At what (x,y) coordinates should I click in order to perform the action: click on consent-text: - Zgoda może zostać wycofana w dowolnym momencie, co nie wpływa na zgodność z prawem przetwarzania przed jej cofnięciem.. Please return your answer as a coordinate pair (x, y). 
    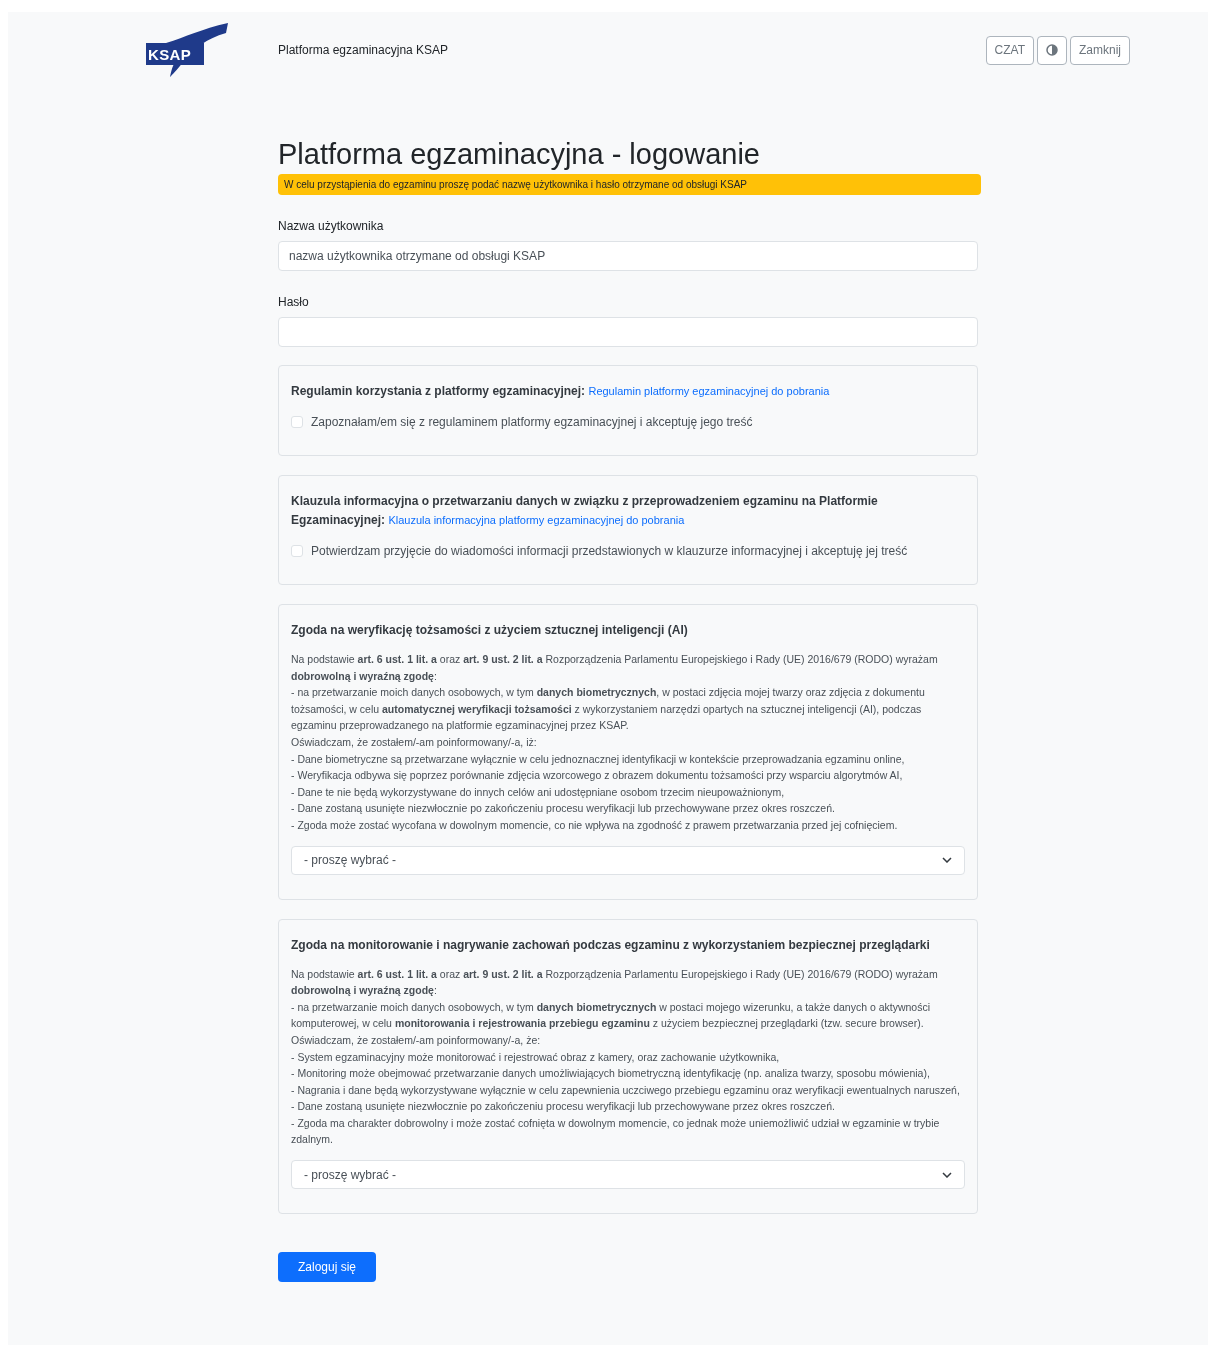
    Looking at the image, I should click on (595, 825).